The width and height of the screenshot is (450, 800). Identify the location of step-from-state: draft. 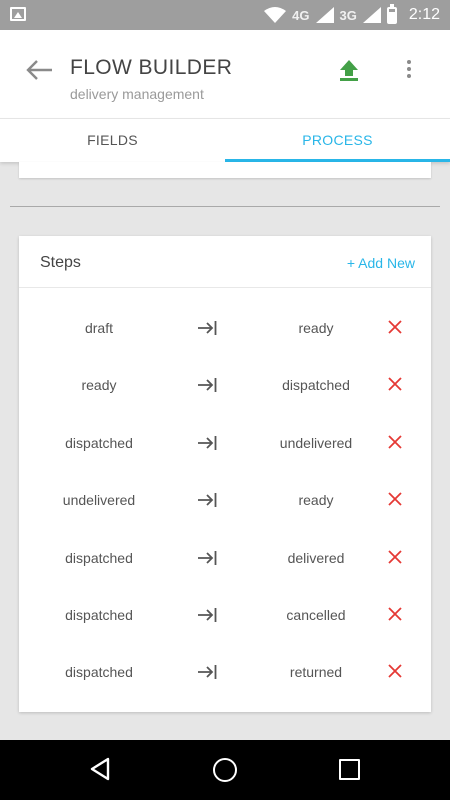
(98, 328).